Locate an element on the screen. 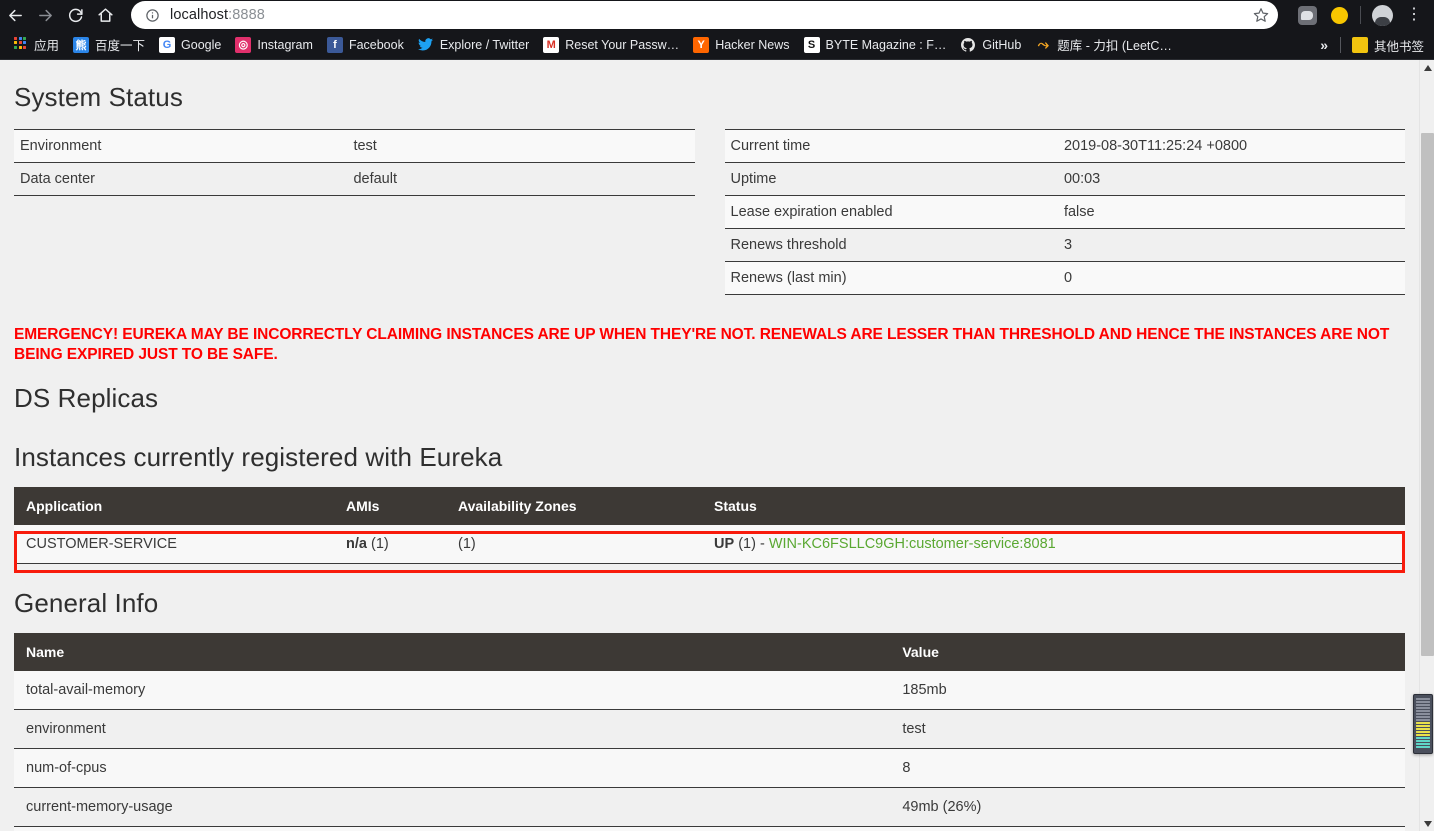 This screenshot has width=1434, height=831. section-title-ds-replicas: DS Replicas is located at coordinates (86, 398).